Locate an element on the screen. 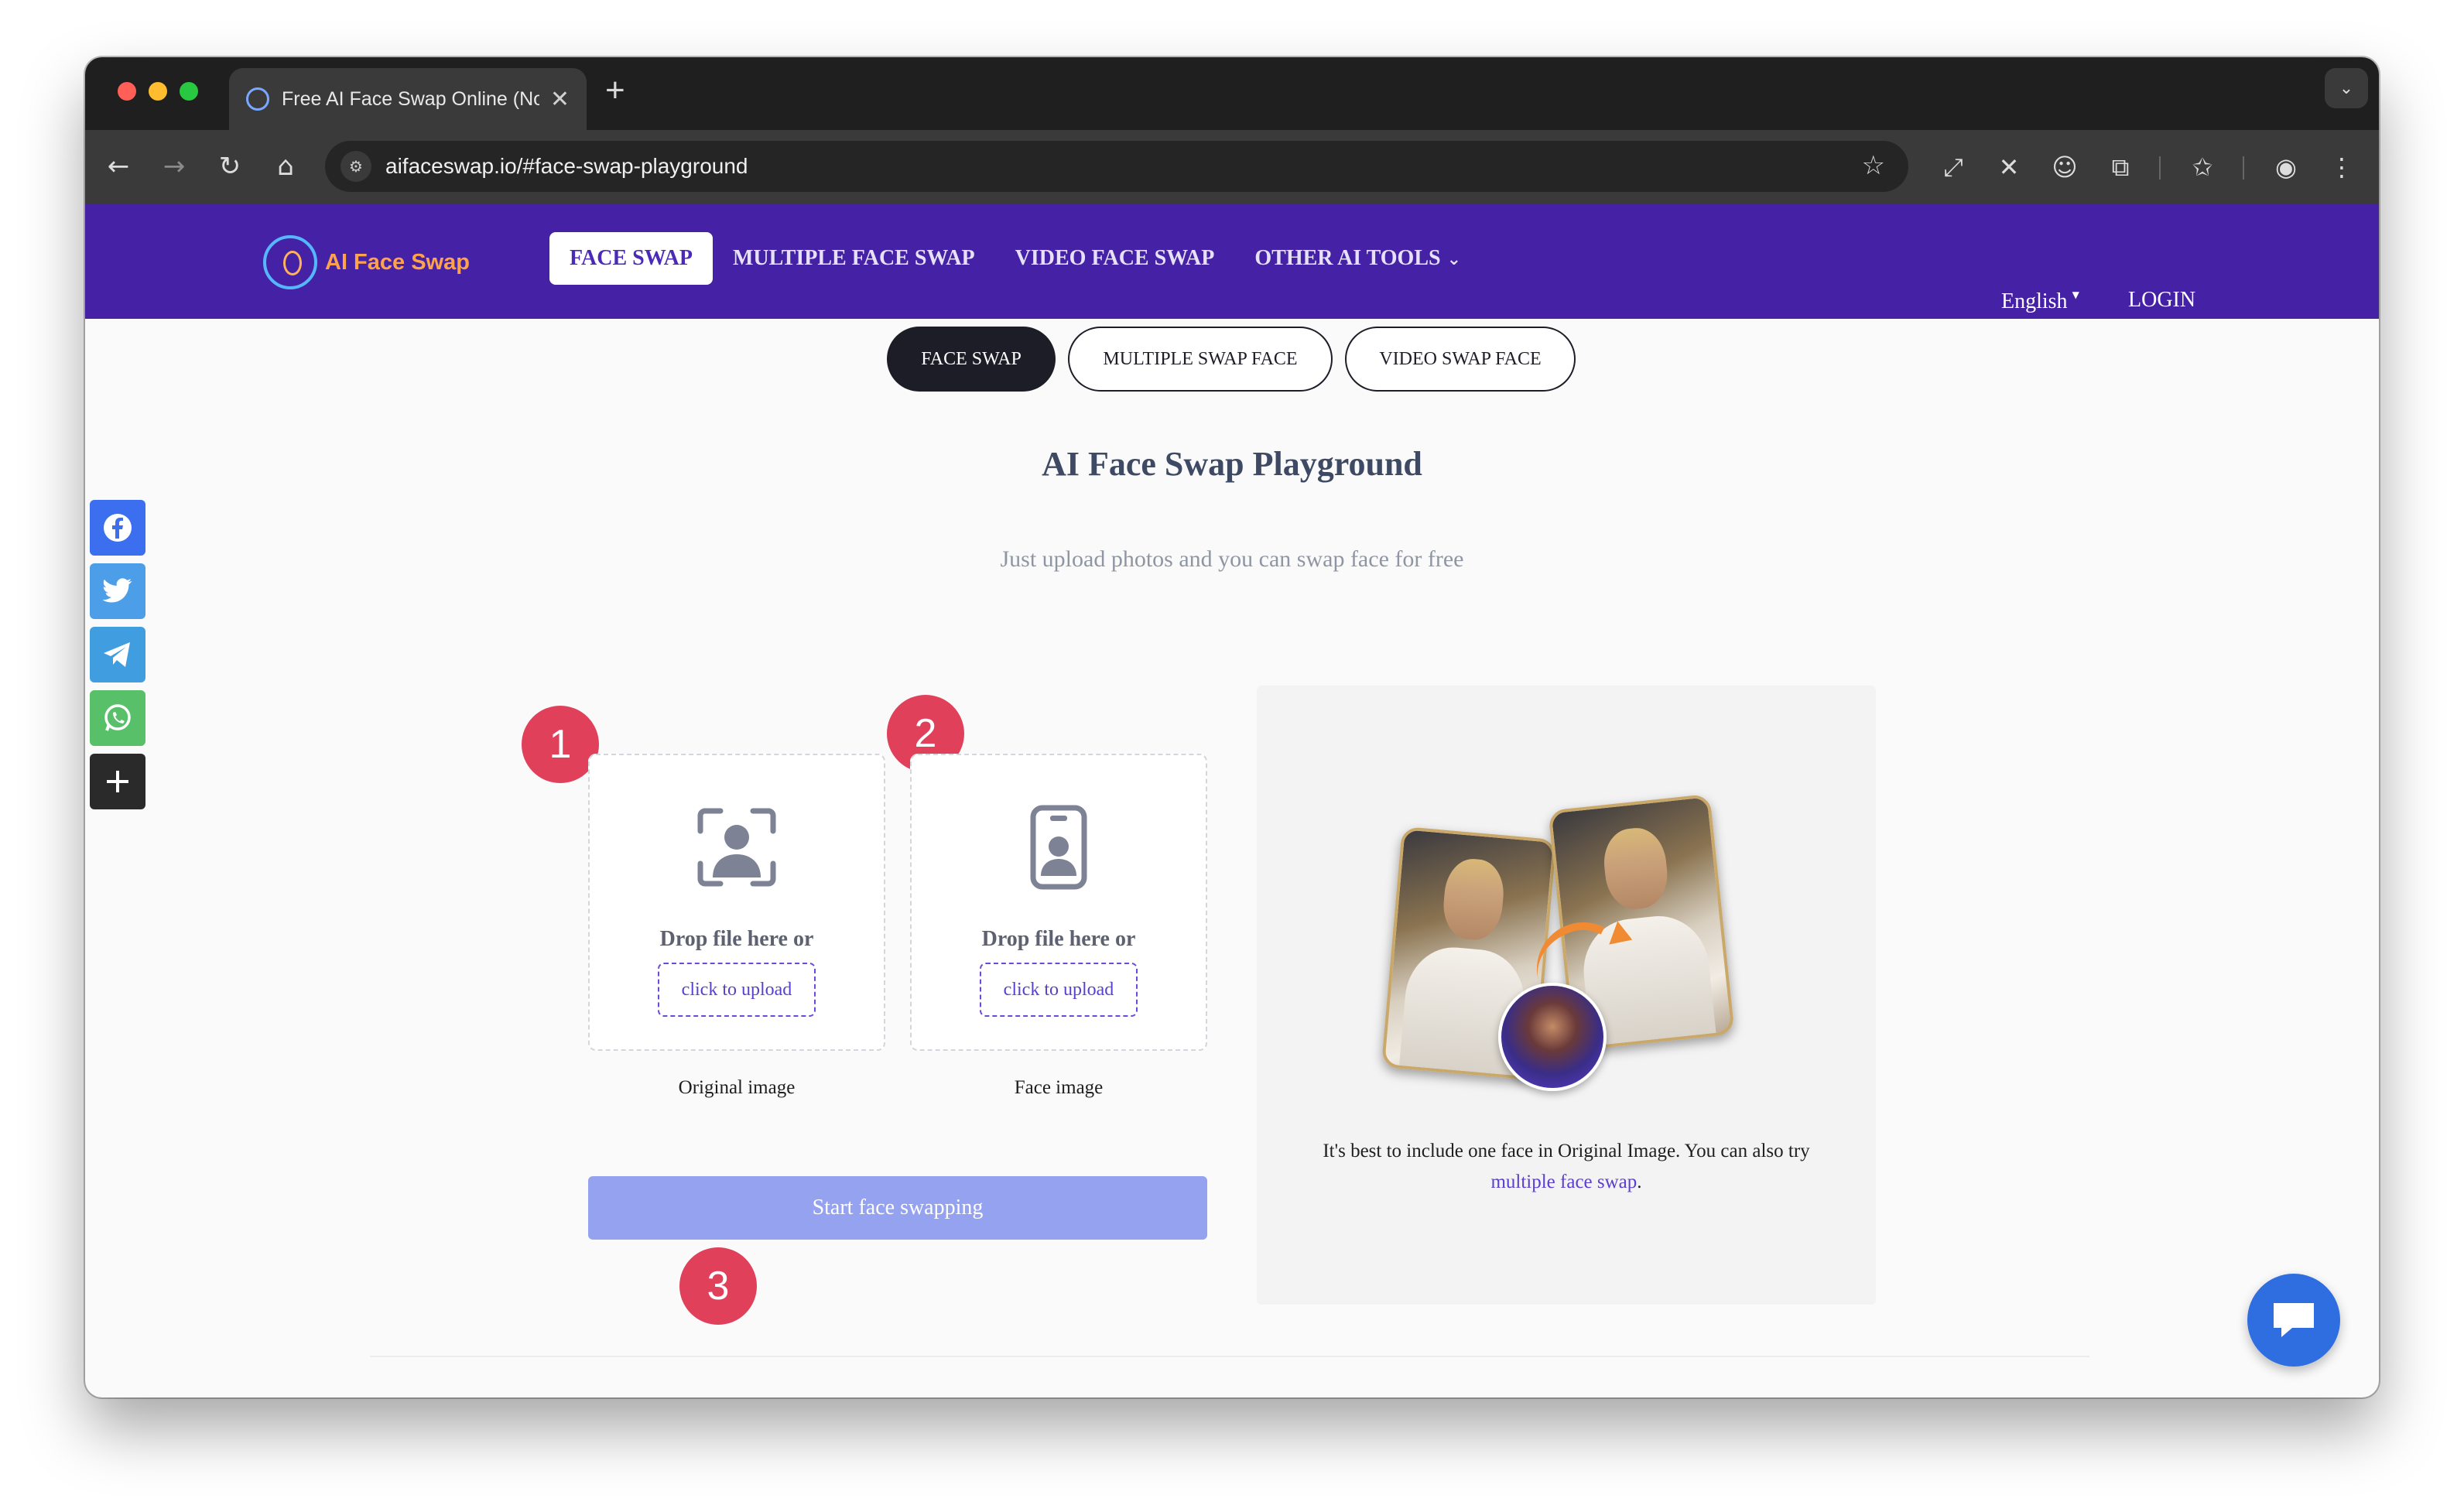  close-window-button is located at coordinates (127, 91).